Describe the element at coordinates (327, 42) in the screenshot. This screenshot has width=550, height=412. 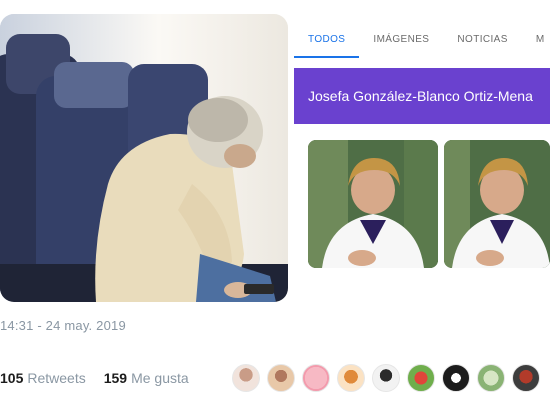
I see `tab-todos: TODOS` at that location.